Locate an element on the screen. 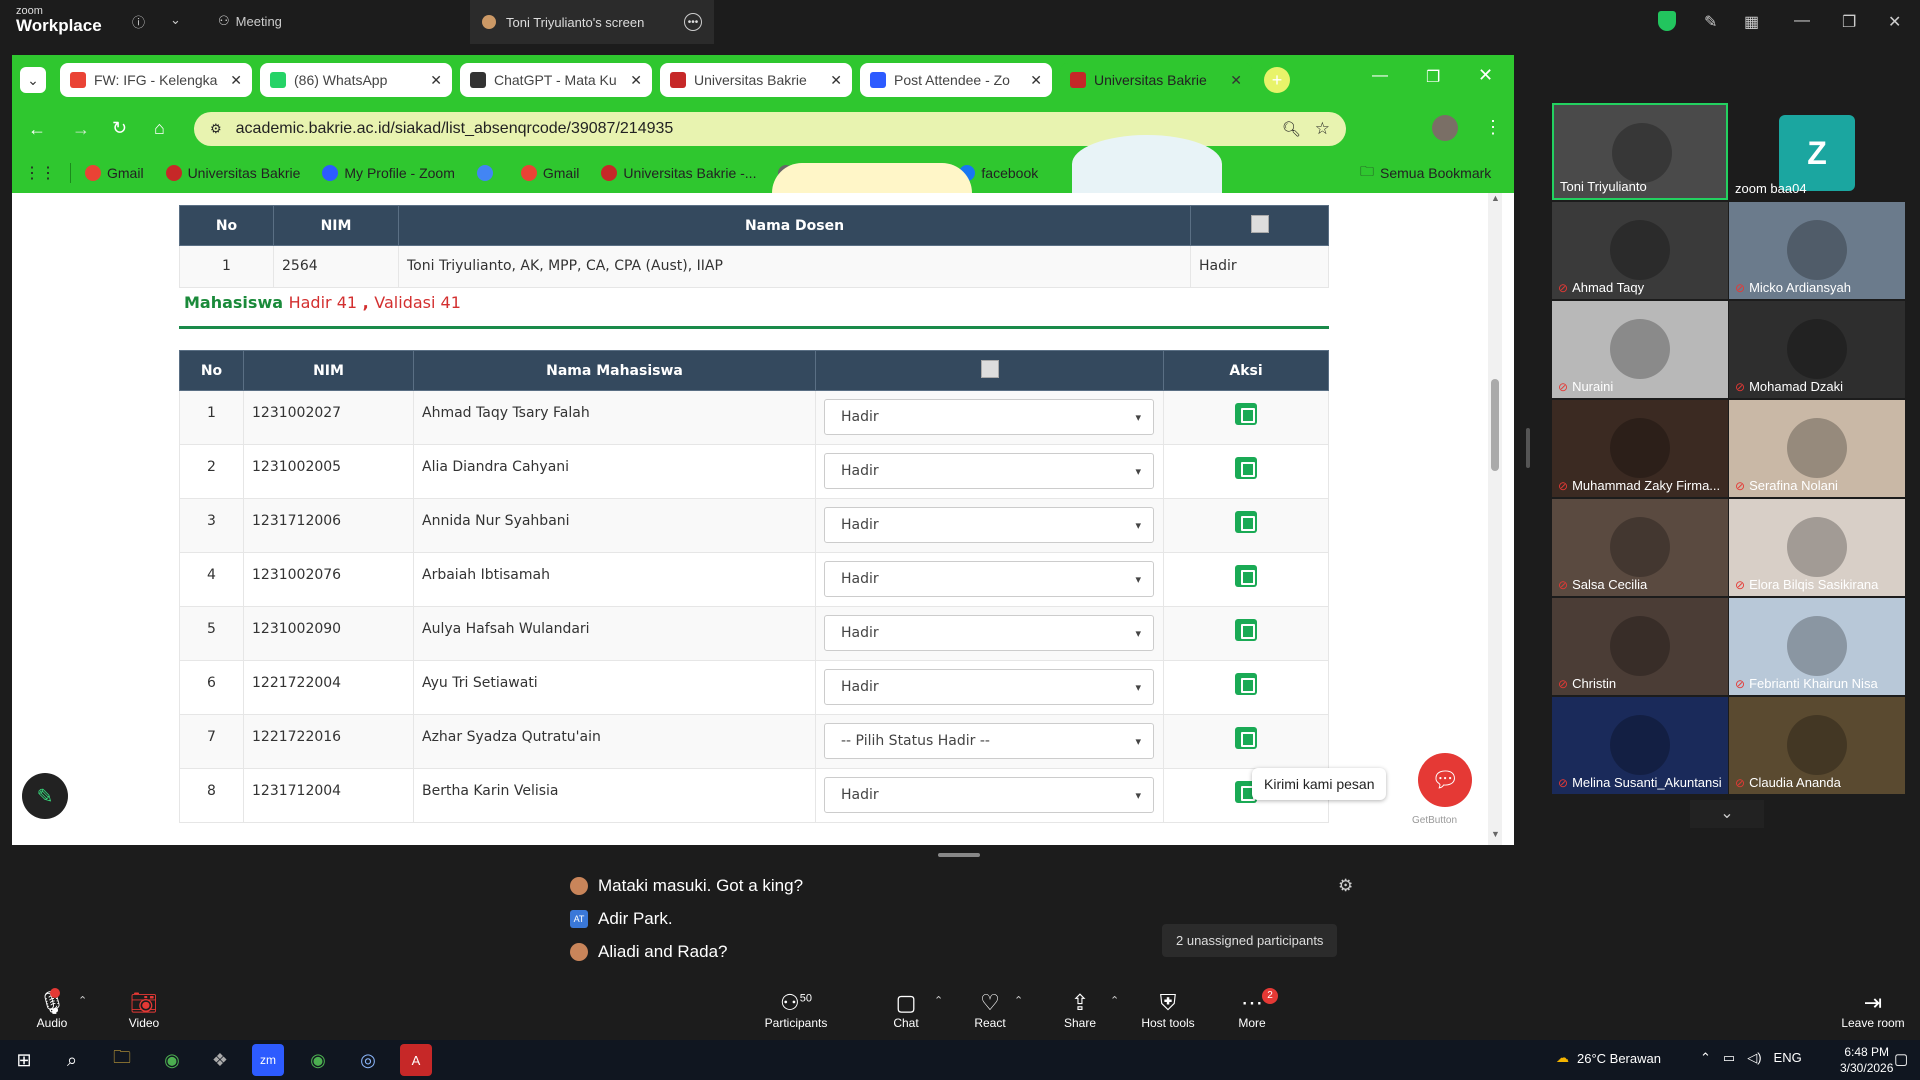 The width and height of the screenshot is (1920, 1080). bookmark-star-icon: ☆ is located at coordinates (1322, 129).